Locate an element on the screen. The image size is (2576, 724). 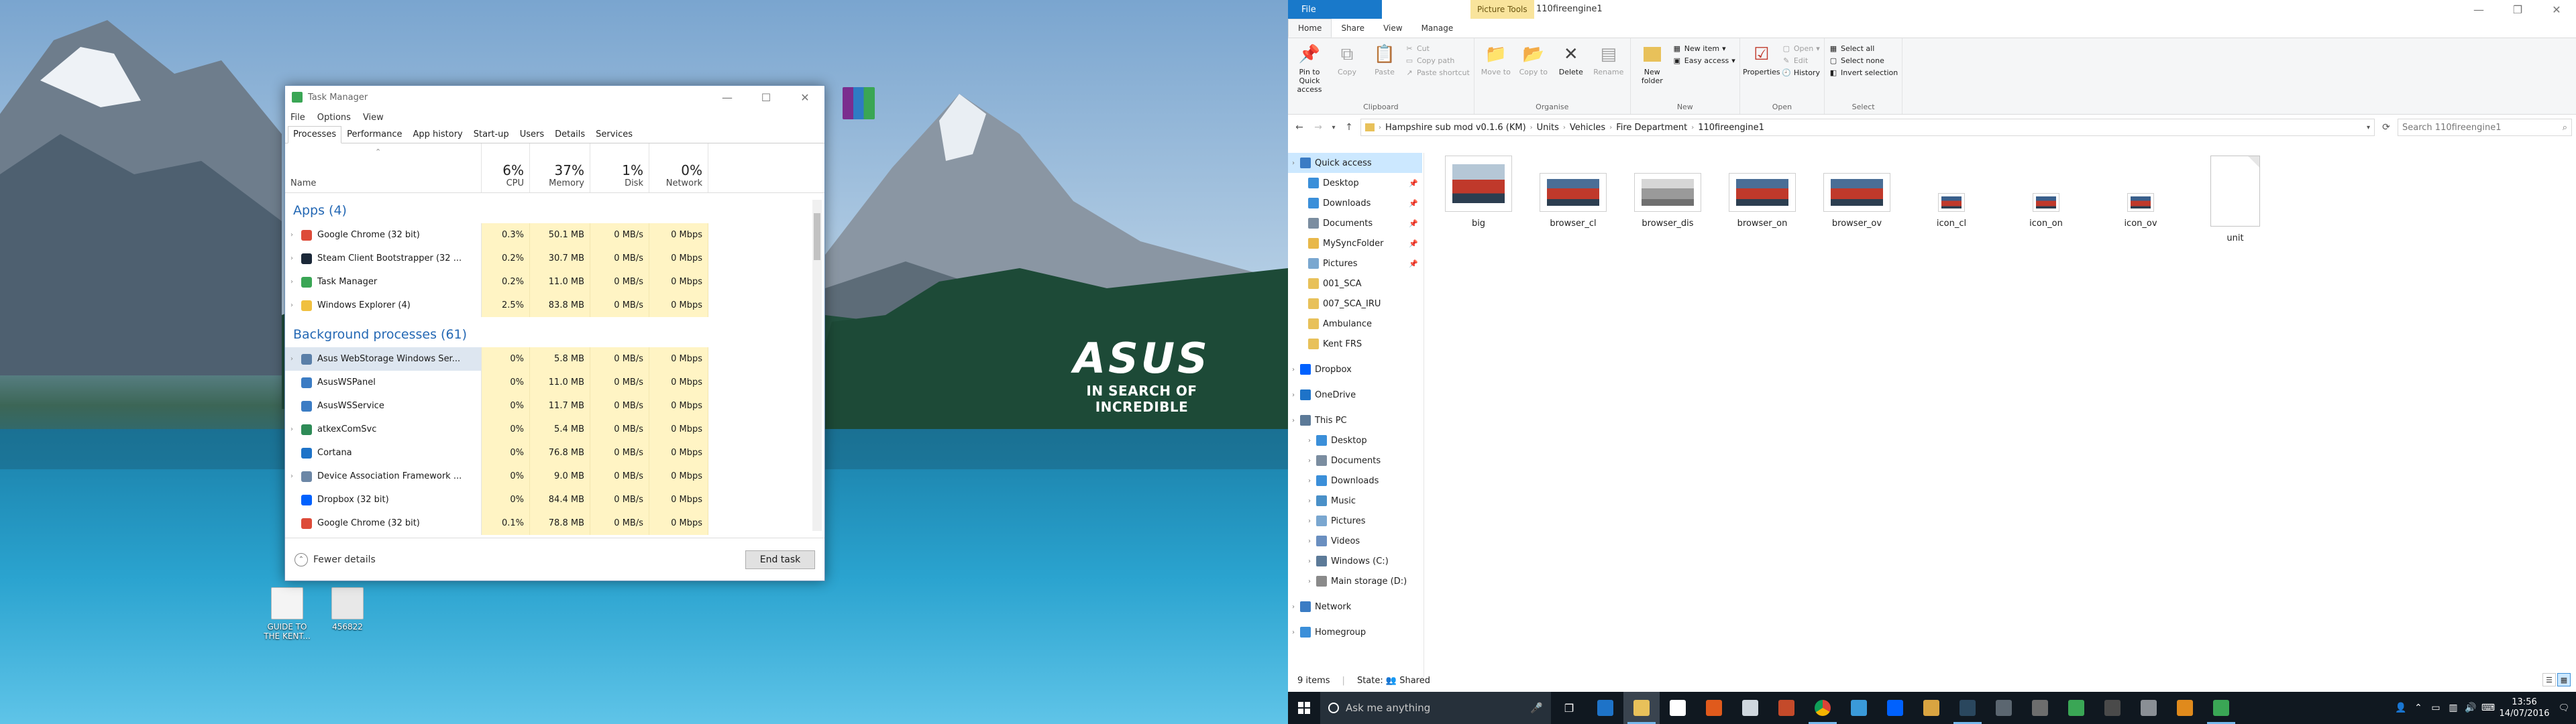
nav-quick-item: Desktop 📌 is located at coordinates (1355, 183).